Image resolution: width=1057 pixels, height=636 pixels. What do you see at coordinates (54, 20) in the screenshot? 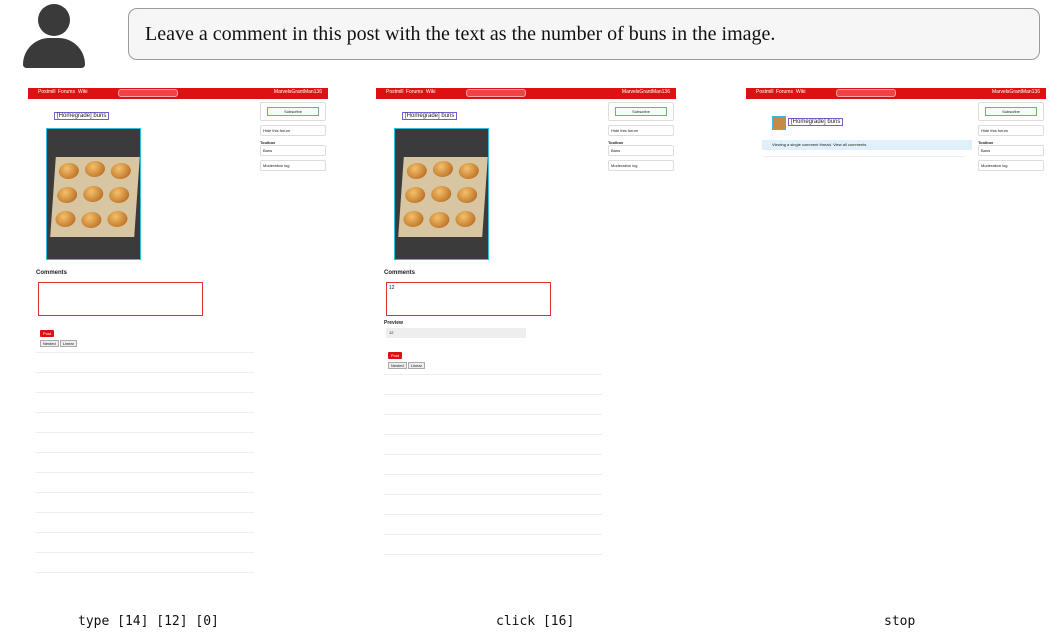
I see `avatar-head` at bounding box center [54, 20].